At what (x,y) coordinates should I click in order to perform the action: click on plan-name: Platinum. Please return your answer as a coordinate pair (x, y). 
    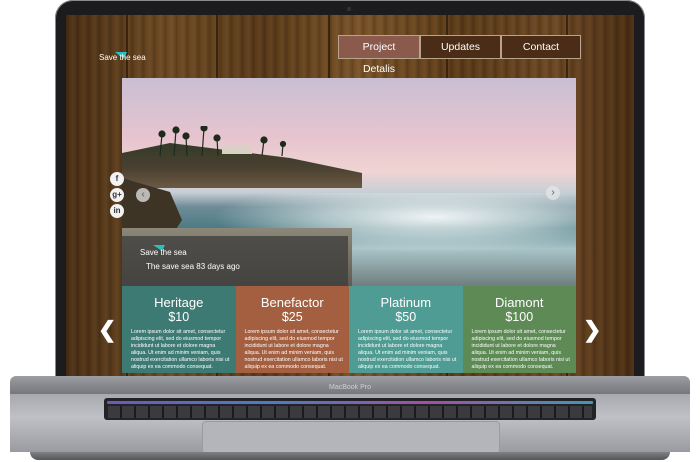
    Looking at the image, I should click on (406, 302).